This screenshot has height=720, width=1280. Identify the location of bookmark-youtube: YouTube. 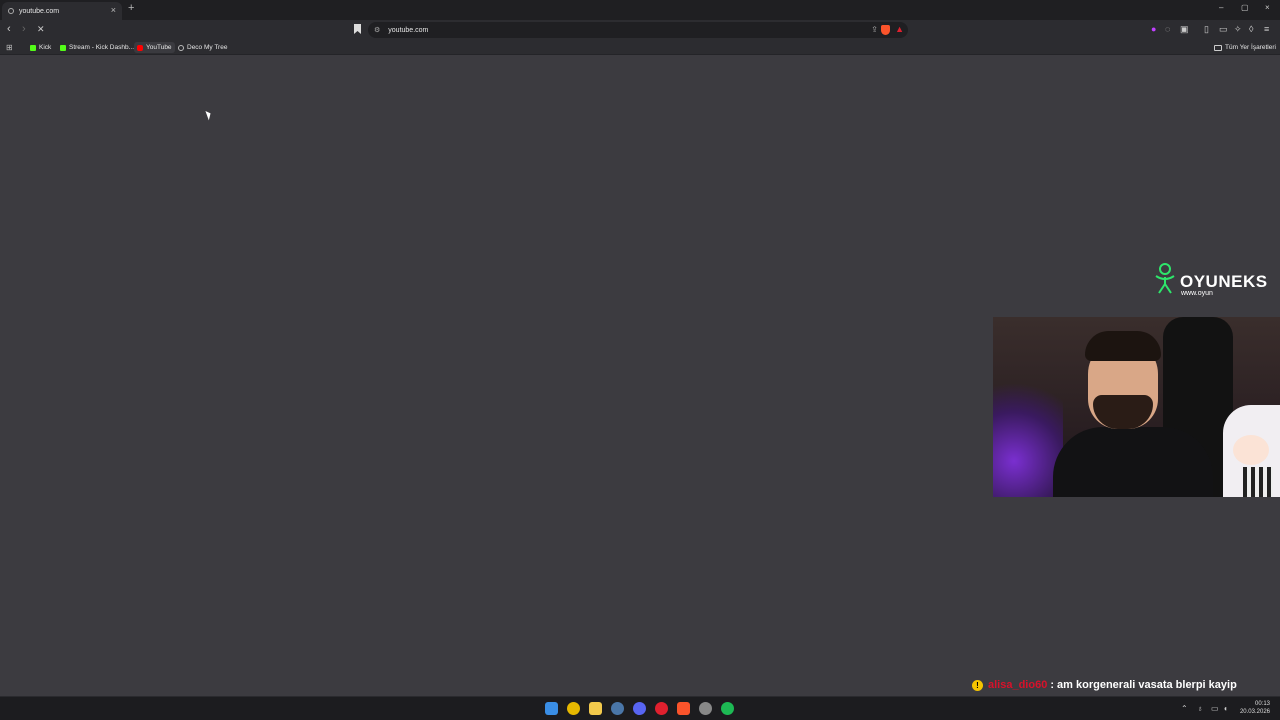
(154, 47).